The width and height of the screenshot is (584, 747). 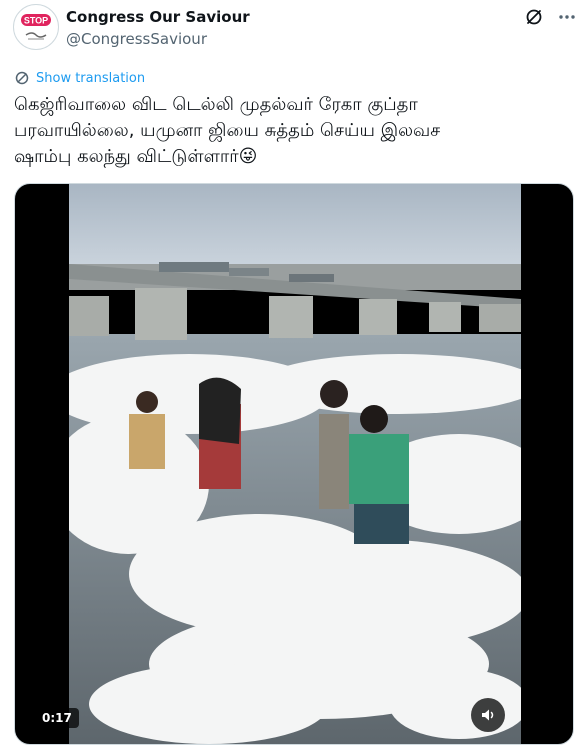 I want to click on user-handle: @CongressSaviour, so click(x=136, y=39).